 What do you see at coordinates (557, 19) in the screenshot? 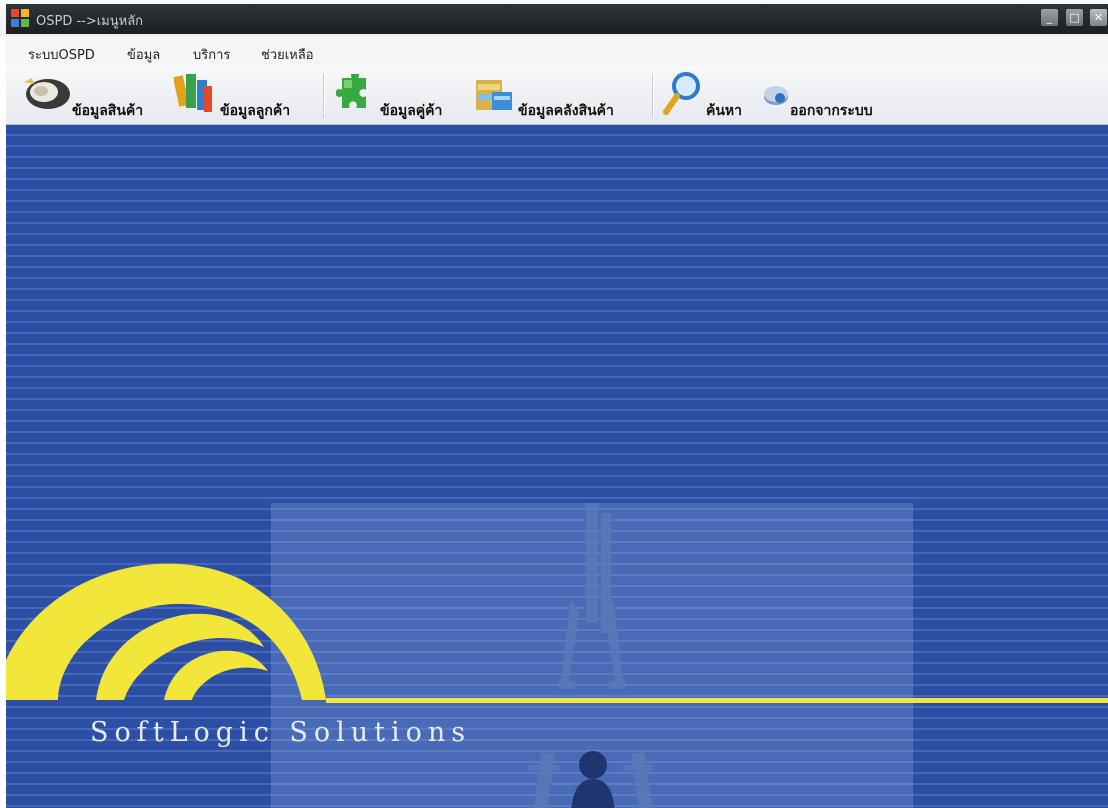
I see `title-bar-inner` at bounding box center [557, 19].